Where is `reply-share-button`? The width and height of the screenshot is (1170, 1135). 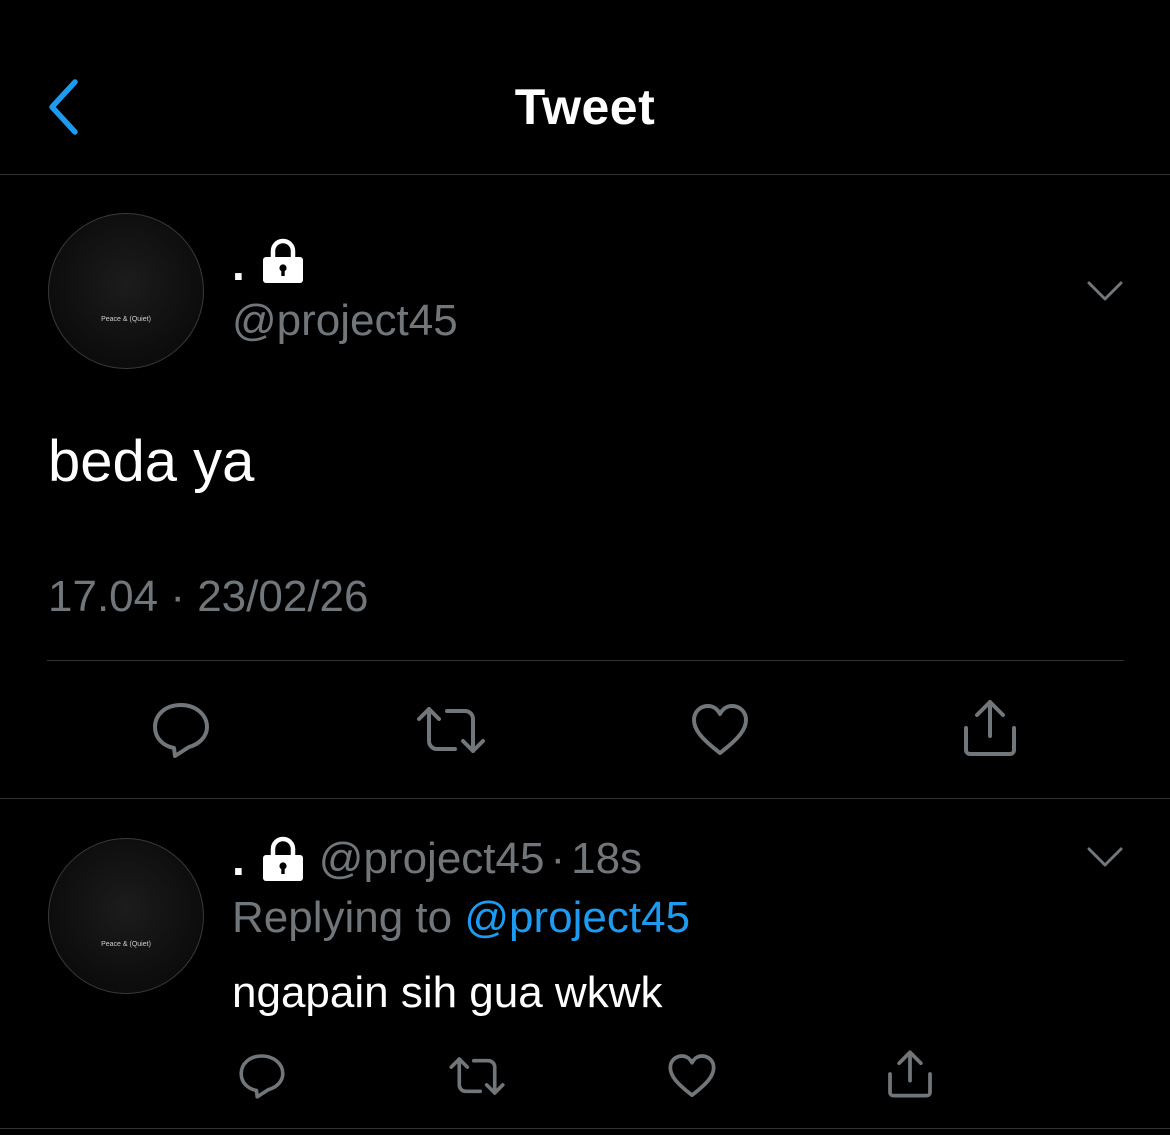 reply-share-button is located at coordinates (910, 1074).